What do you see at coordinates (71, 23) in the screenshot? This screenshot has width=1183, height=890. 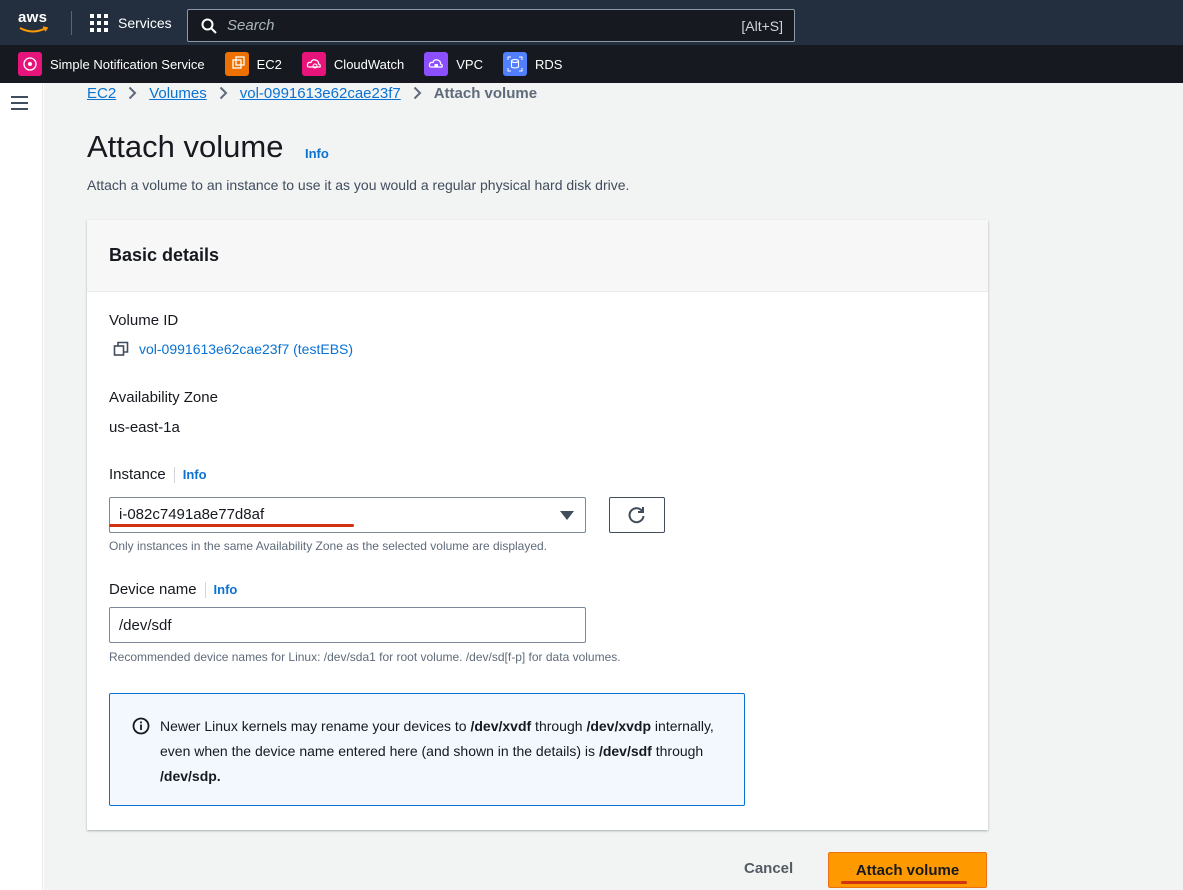 I see `nav-divider` at bounding box center [71, 23].